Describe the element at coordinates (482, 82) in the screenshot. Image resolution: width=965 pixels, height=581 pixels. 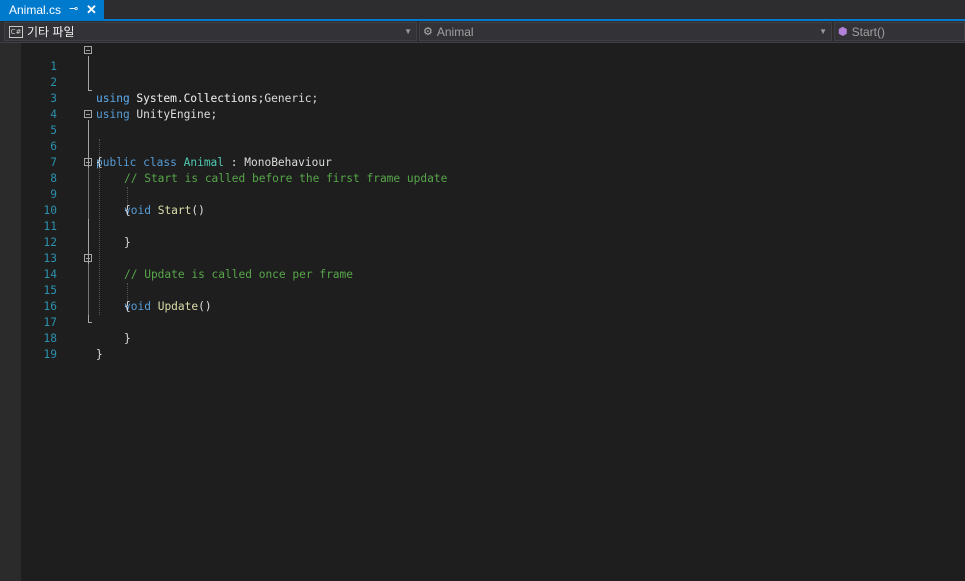
I see `code-line: 2 using System.Collections.Generic;` at that location.